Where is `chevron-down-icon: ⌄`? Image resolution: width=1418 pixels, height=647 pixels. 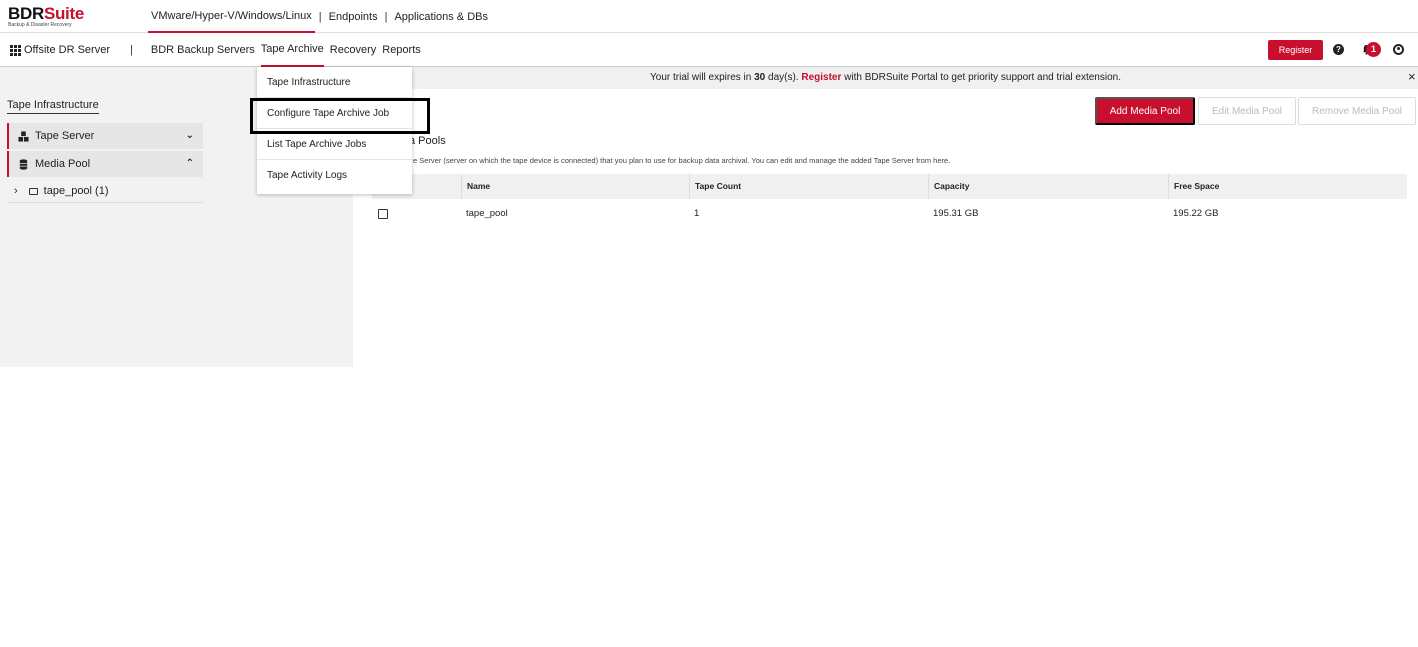
chevron-down-icon: ⌄ is located at coordinates (190, 135).